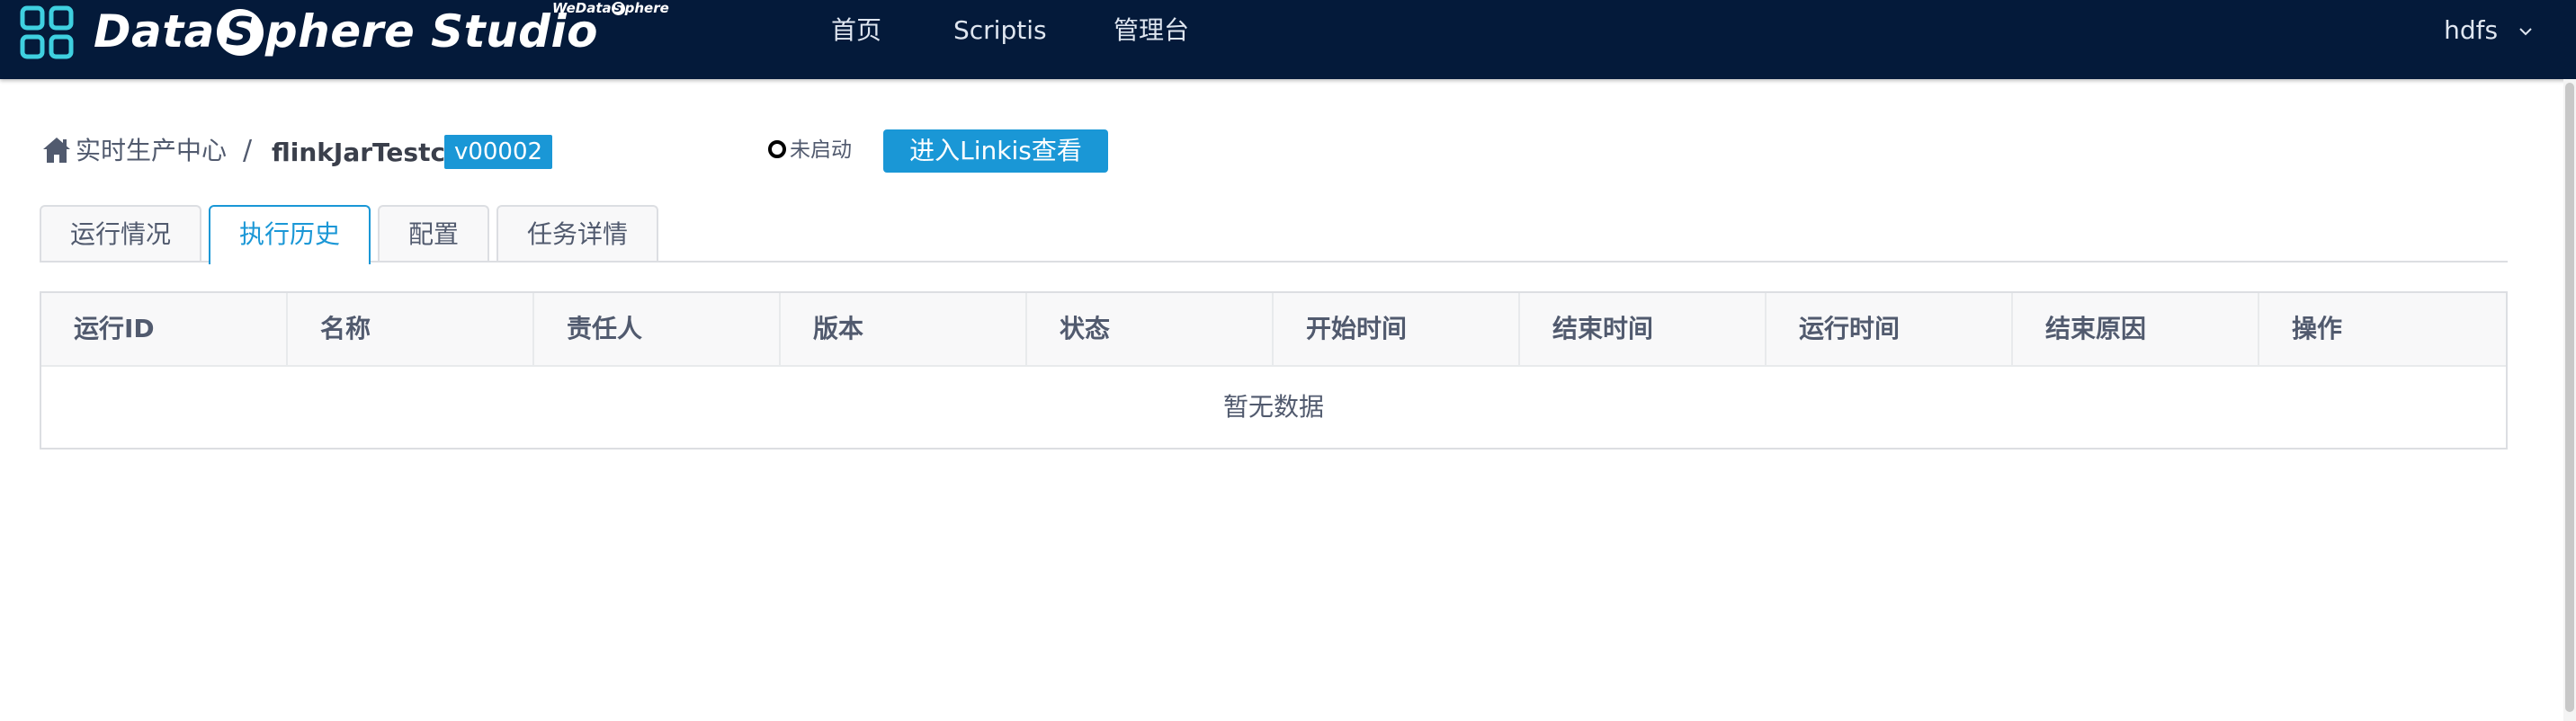 The width and height of the screenshot is (2576, 721). Describe the element at coordinates (2525, 32) in the screenshot. I see `chevron-down-icon` at that location.